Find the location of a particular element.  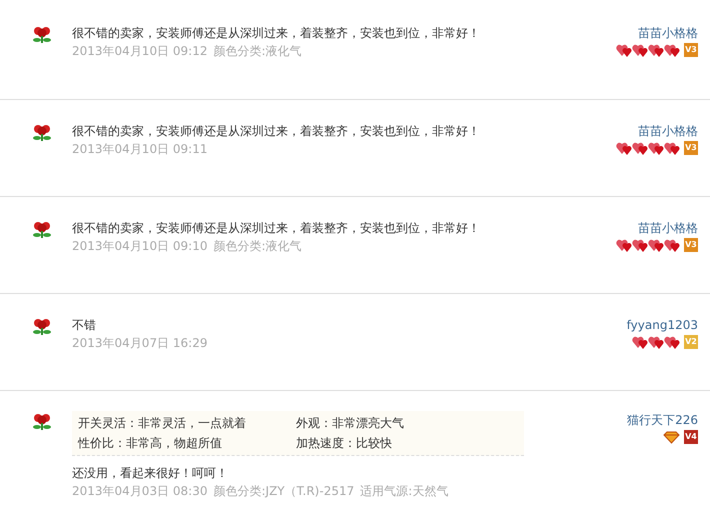

product-attribute: 颜色分类:JZY（T.R)-2517 is located at coordinates (283, 491).